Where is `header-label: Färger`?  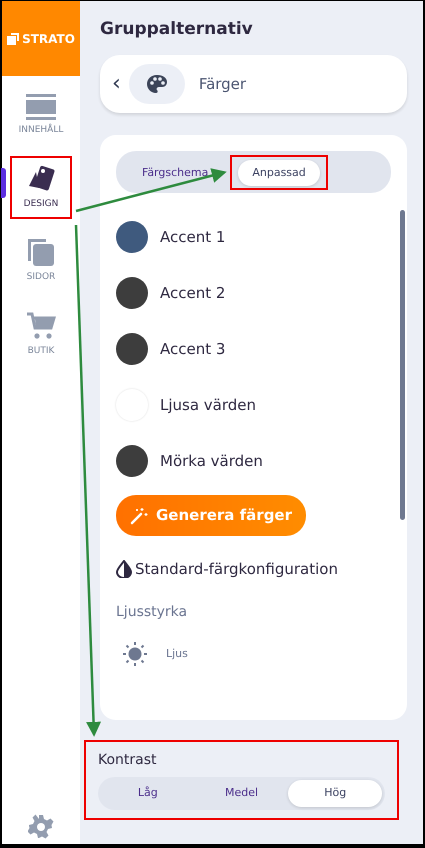
header-label: Färger is located at coordinates (222, 85).